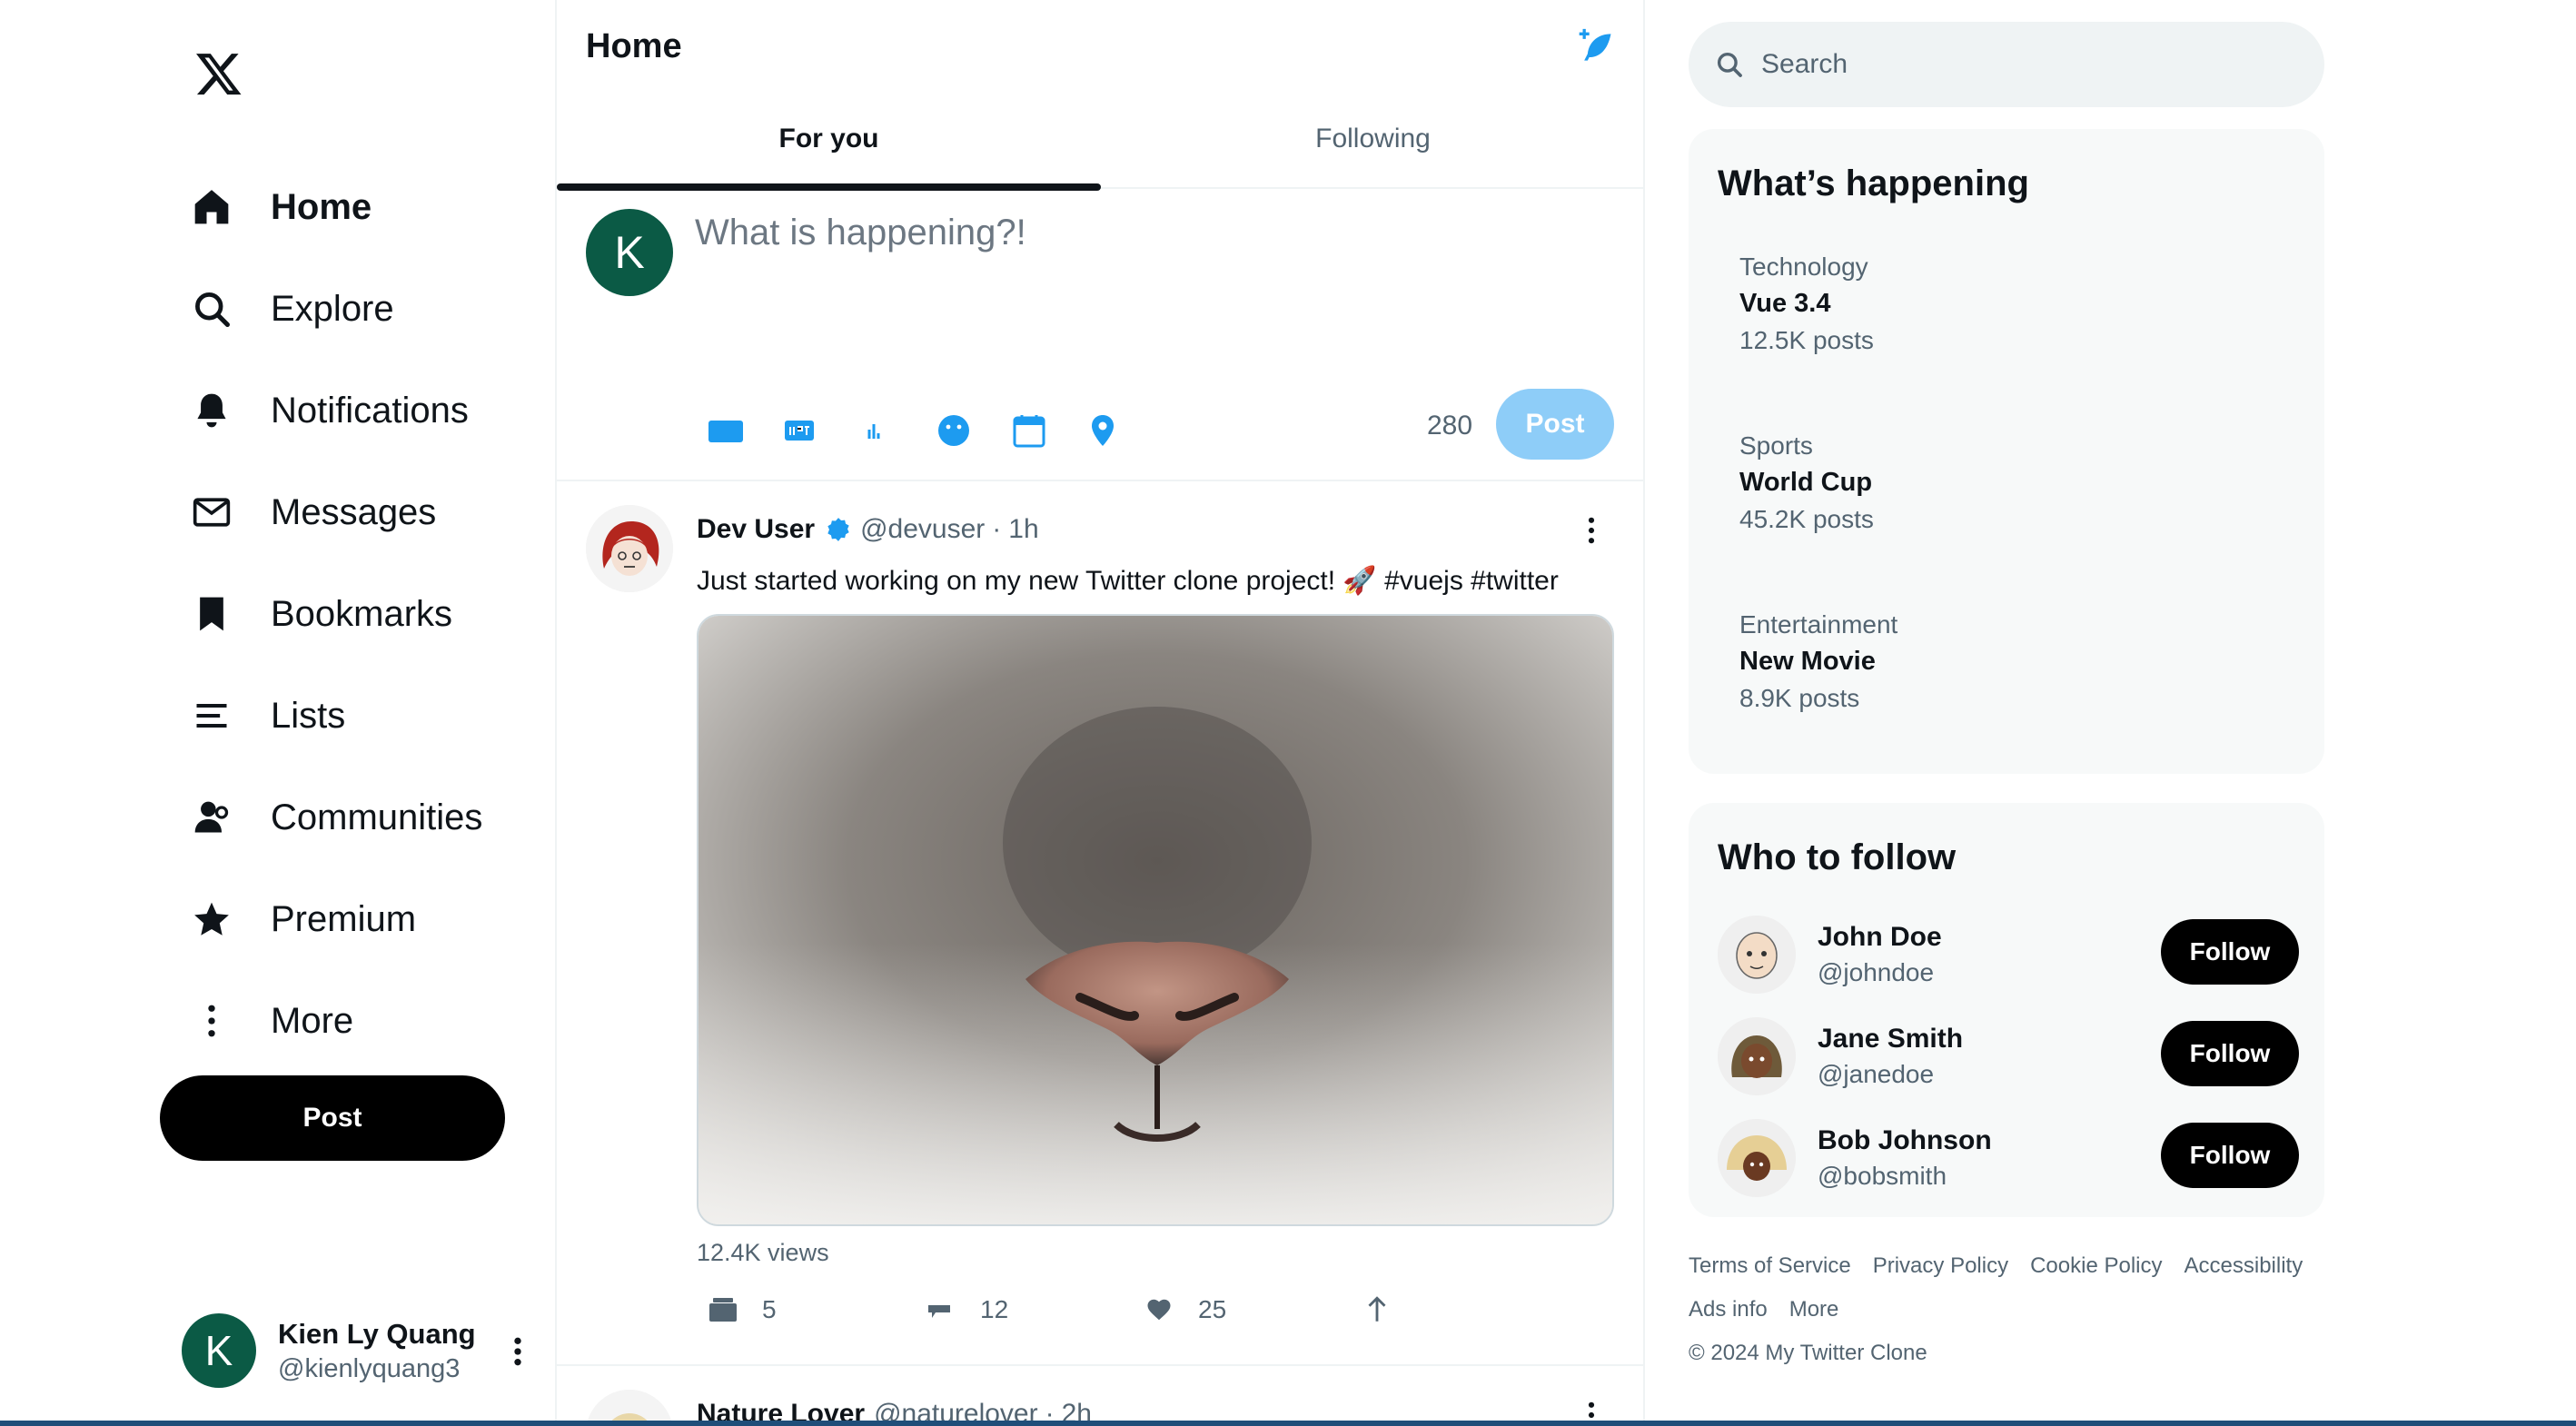 This screenshot has height=1426, width=2576. What do you see at coordinates (1803, 267) in the screenshot?
I see `trend-category: Technology` at bounding box center [1803, 267].